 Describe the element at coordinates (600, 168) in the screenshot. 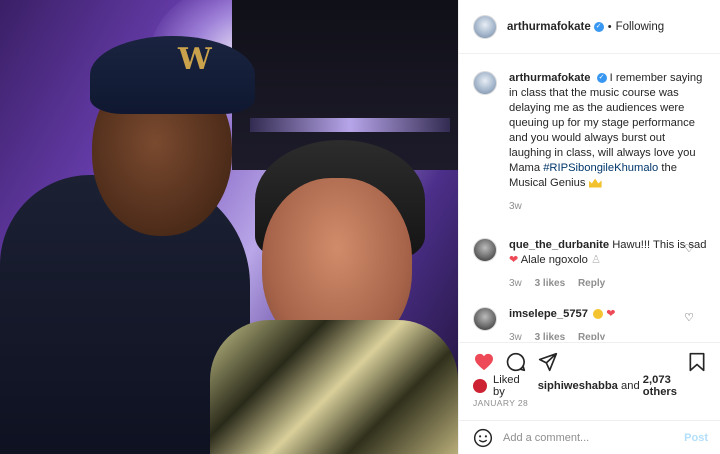

I see `caption-hashtag: #RIPSibongileKhumalo` at that location.